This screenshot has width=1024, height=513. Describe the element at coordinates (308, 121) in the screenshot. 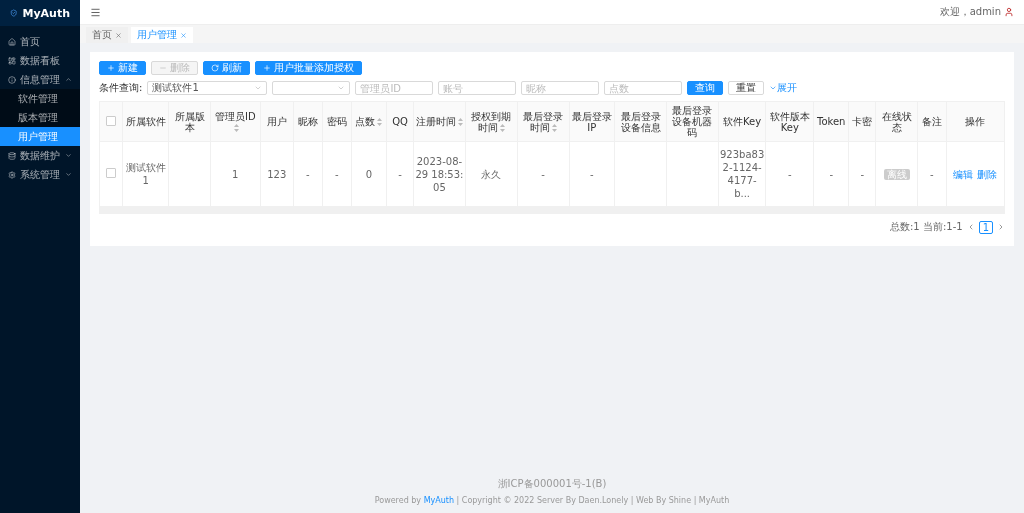

I see `column-header: 昵称` at that location.